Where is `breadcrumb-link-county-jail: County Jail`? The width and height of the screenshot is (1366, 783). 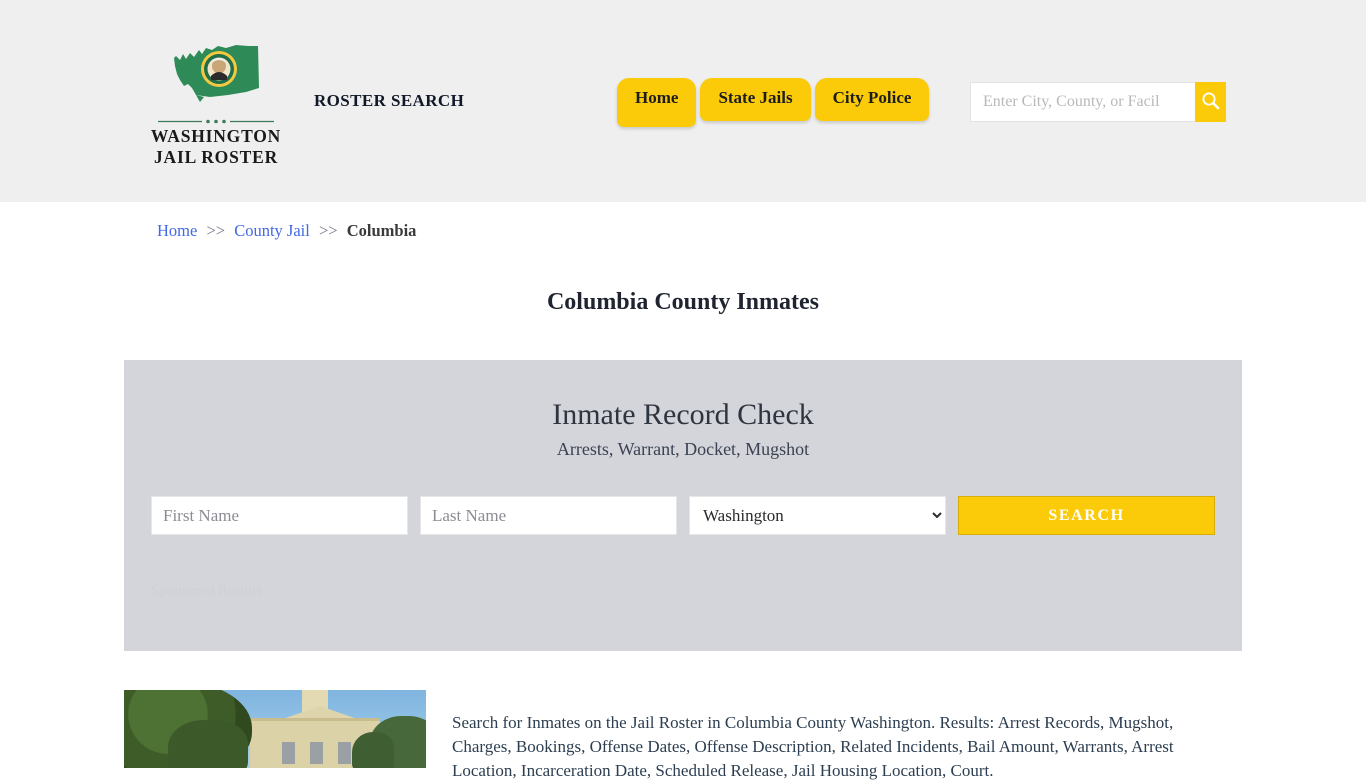
breadcrumb-link-county-jail: County Jail is located at coordinates (272, 230).